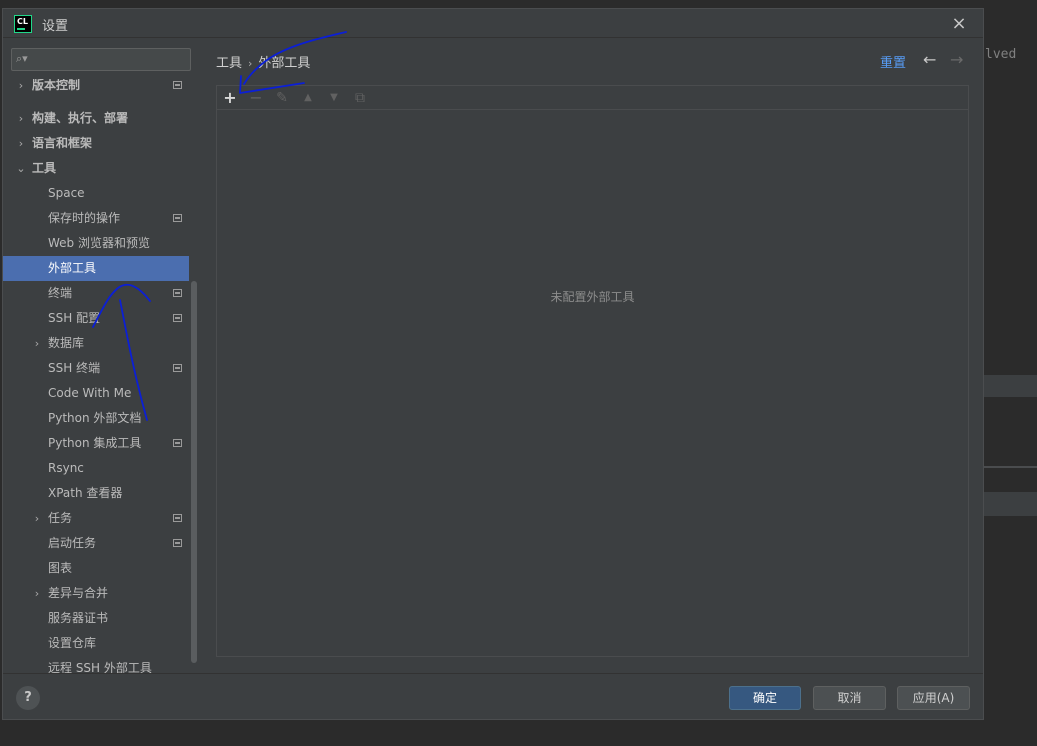  What do you see at coordinates (96, 468) in the screenshot?
I see `sidebar-item: Rsync` at bounding box center [96, 468].